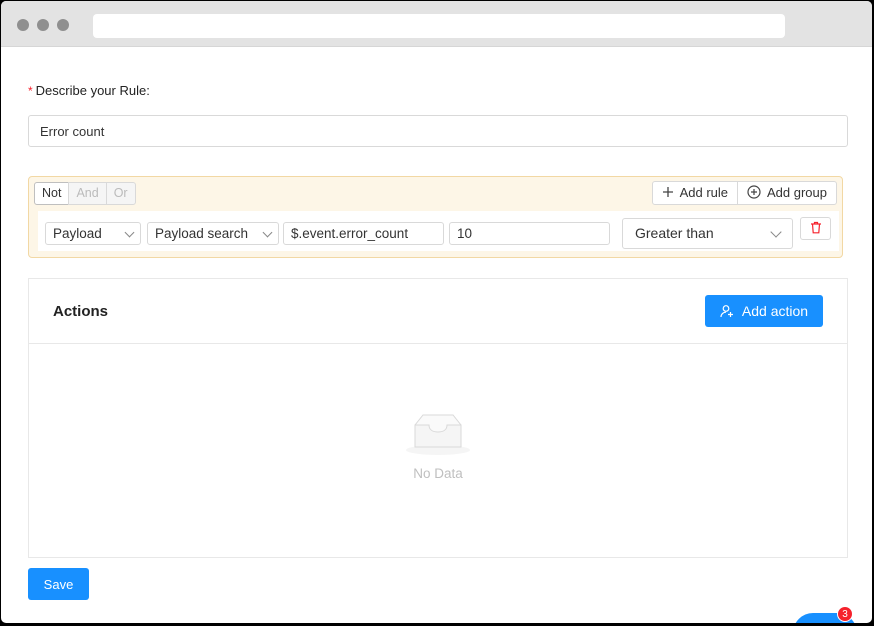 Image resolution: width=874 pixels, height=626 pixels. Describe the element at coordinates (674, 233) in the screenshot. I see `operator-select-value: Greater than` at that location.